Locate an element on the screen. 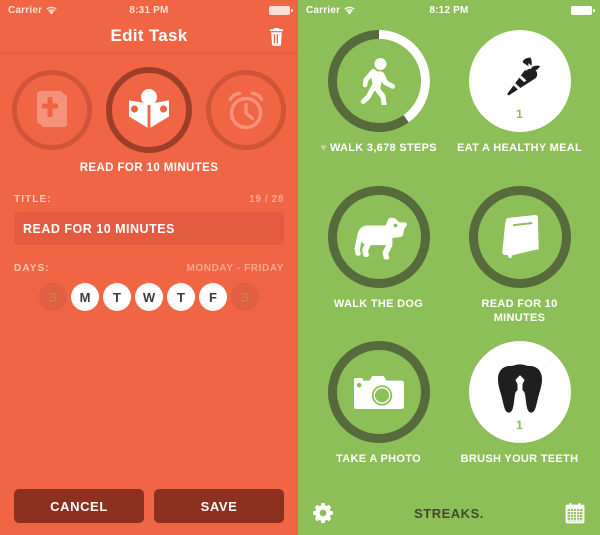 The width and height of the screenshot is (600, 535). title-field-header: TITLE: 19 / 28 is located at coordinates (149, 199).